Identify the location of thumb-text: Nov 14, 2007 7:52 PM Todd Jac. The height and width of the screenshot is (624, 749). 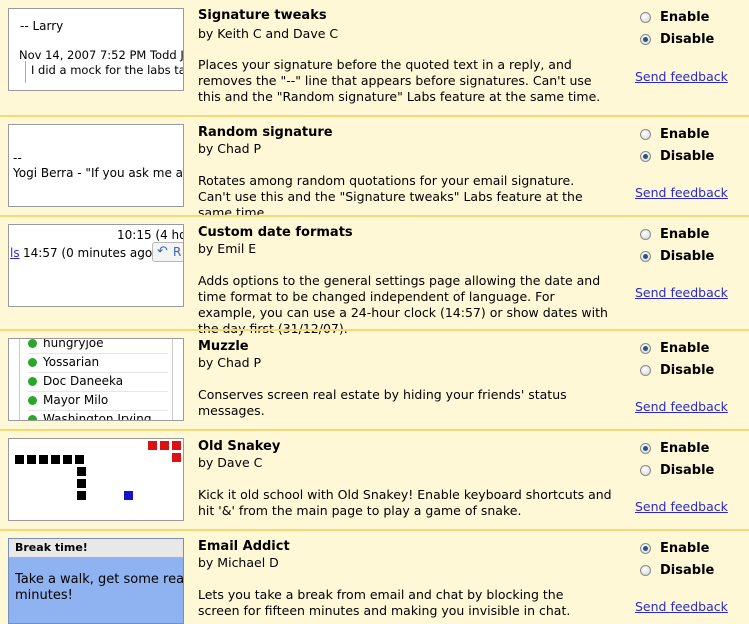
(101, 55).